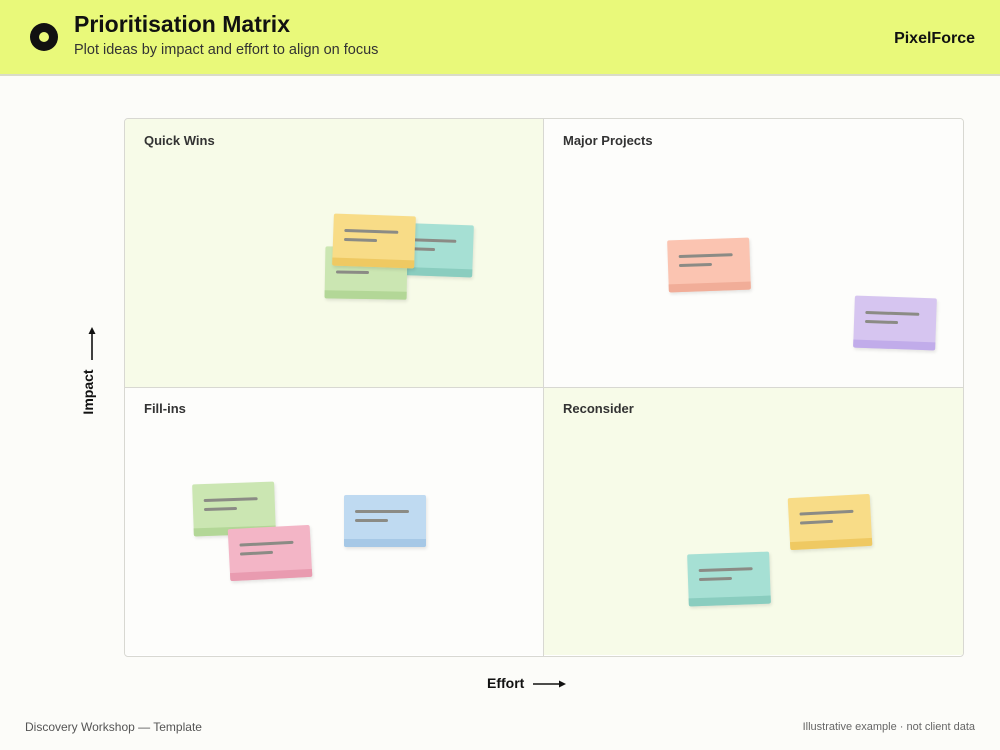 The image size is (1000, 750). Describe the element at coordinates (179, 140) in the screenshot. I see `quadrant-label: Quick Wins` at that location.